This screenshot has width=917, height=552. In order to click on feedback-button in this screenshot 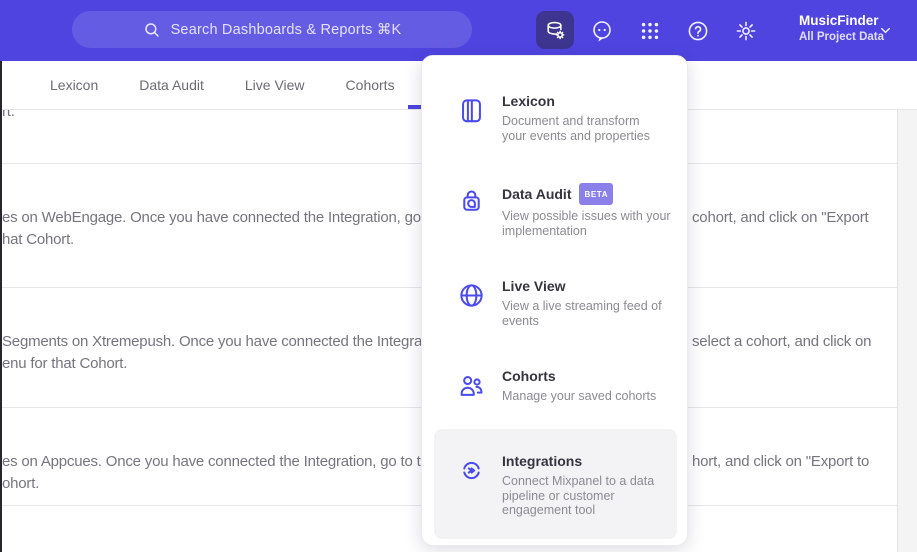, I will do `click(602, 31)`.